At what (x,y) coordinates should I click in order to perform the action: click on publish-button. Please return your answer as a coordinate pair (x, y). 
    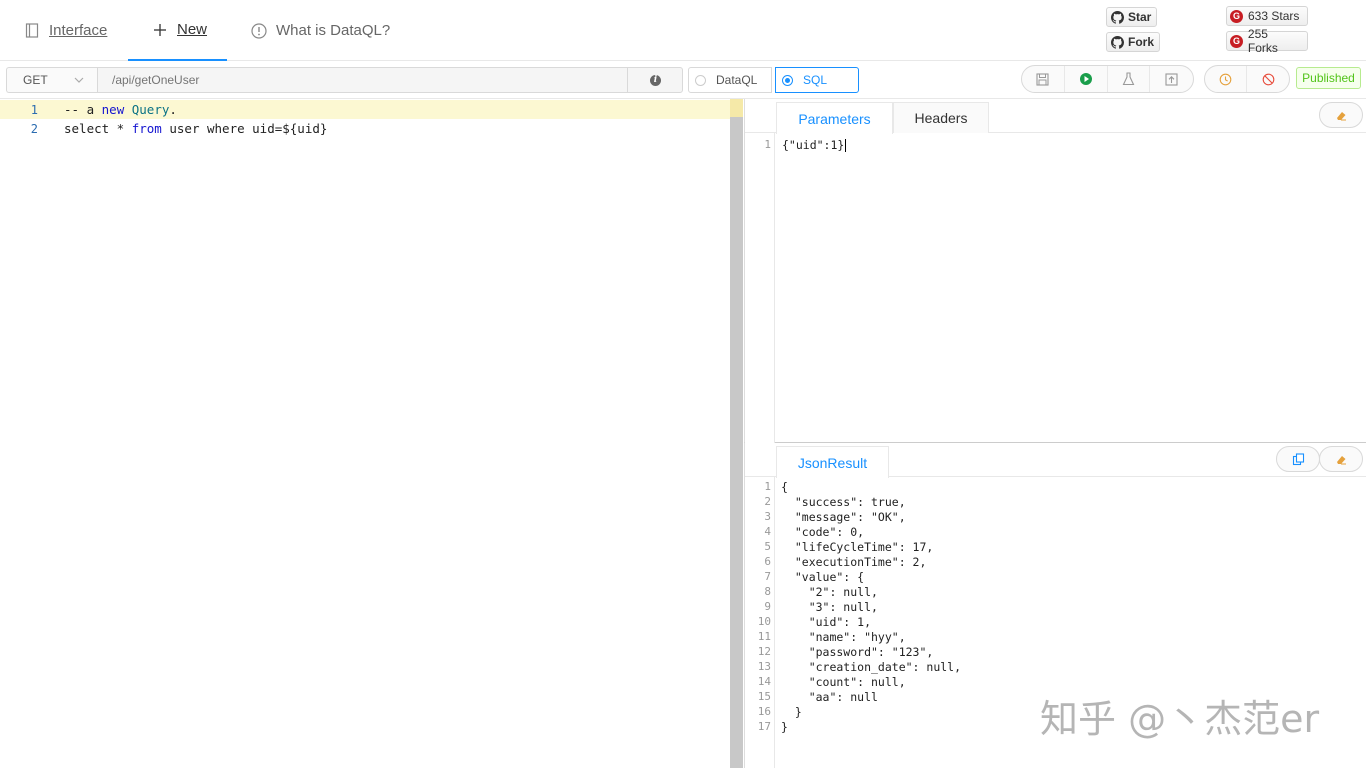
    Looking at the image, I should click on (1171, 79).